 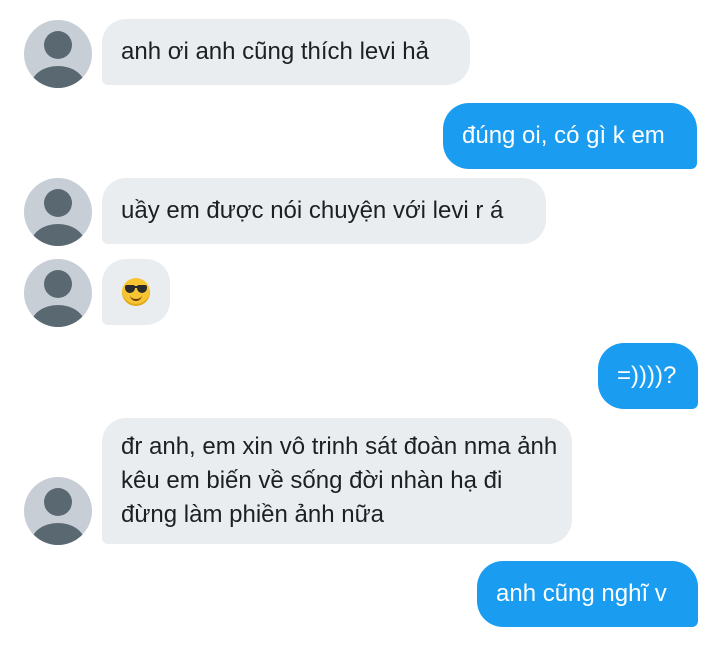 I want to click on sunglasses-emoji-icon, so click(x=136, y=292).